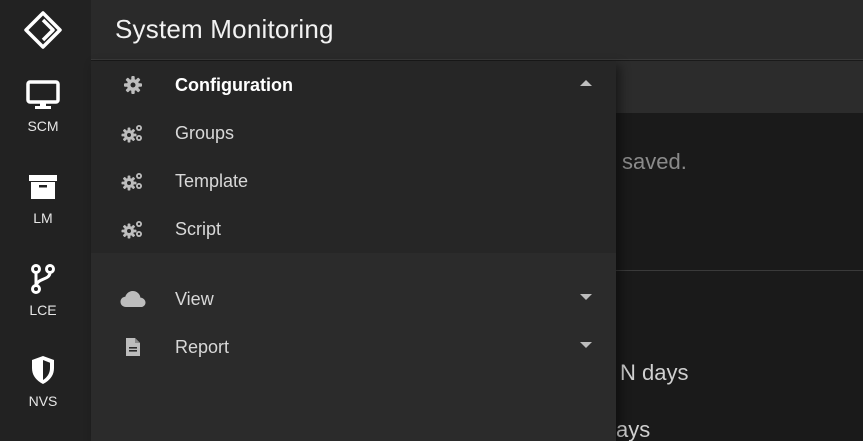 Image resolution: width=863 pixels, height=441 pixels. I want to click on rail-item-lm: LM, so click(43, 200).